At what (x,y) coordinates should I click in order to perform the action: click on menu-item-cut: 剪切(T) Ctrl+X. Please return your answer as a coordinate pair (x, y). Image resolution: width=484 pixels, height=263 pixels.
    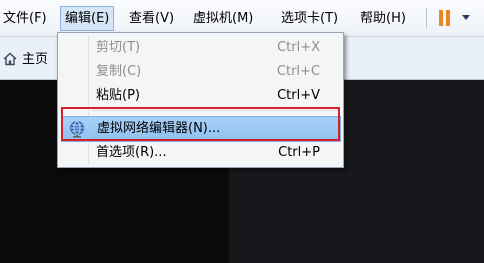
    Looking at the image, I should click on (200, 48).